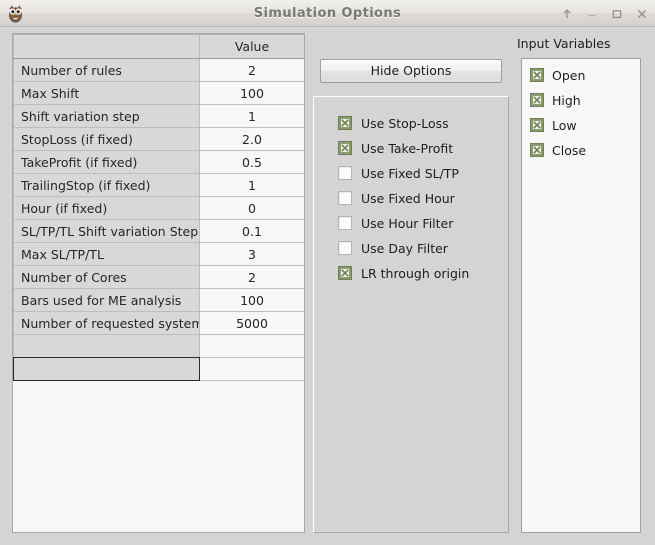  I want to click on checkbox-open, so click(537, 75).